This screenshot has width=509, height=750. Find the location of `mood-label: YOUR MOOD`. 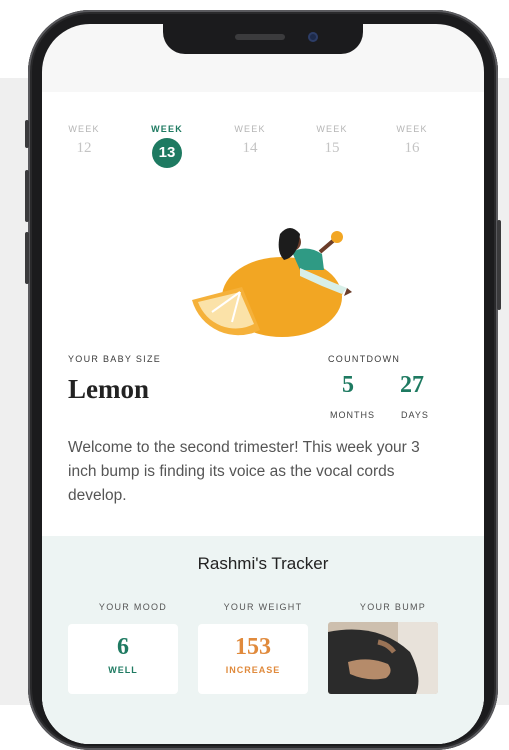

mood-label: YOUR MOOD is located at coordinates (133, 607).